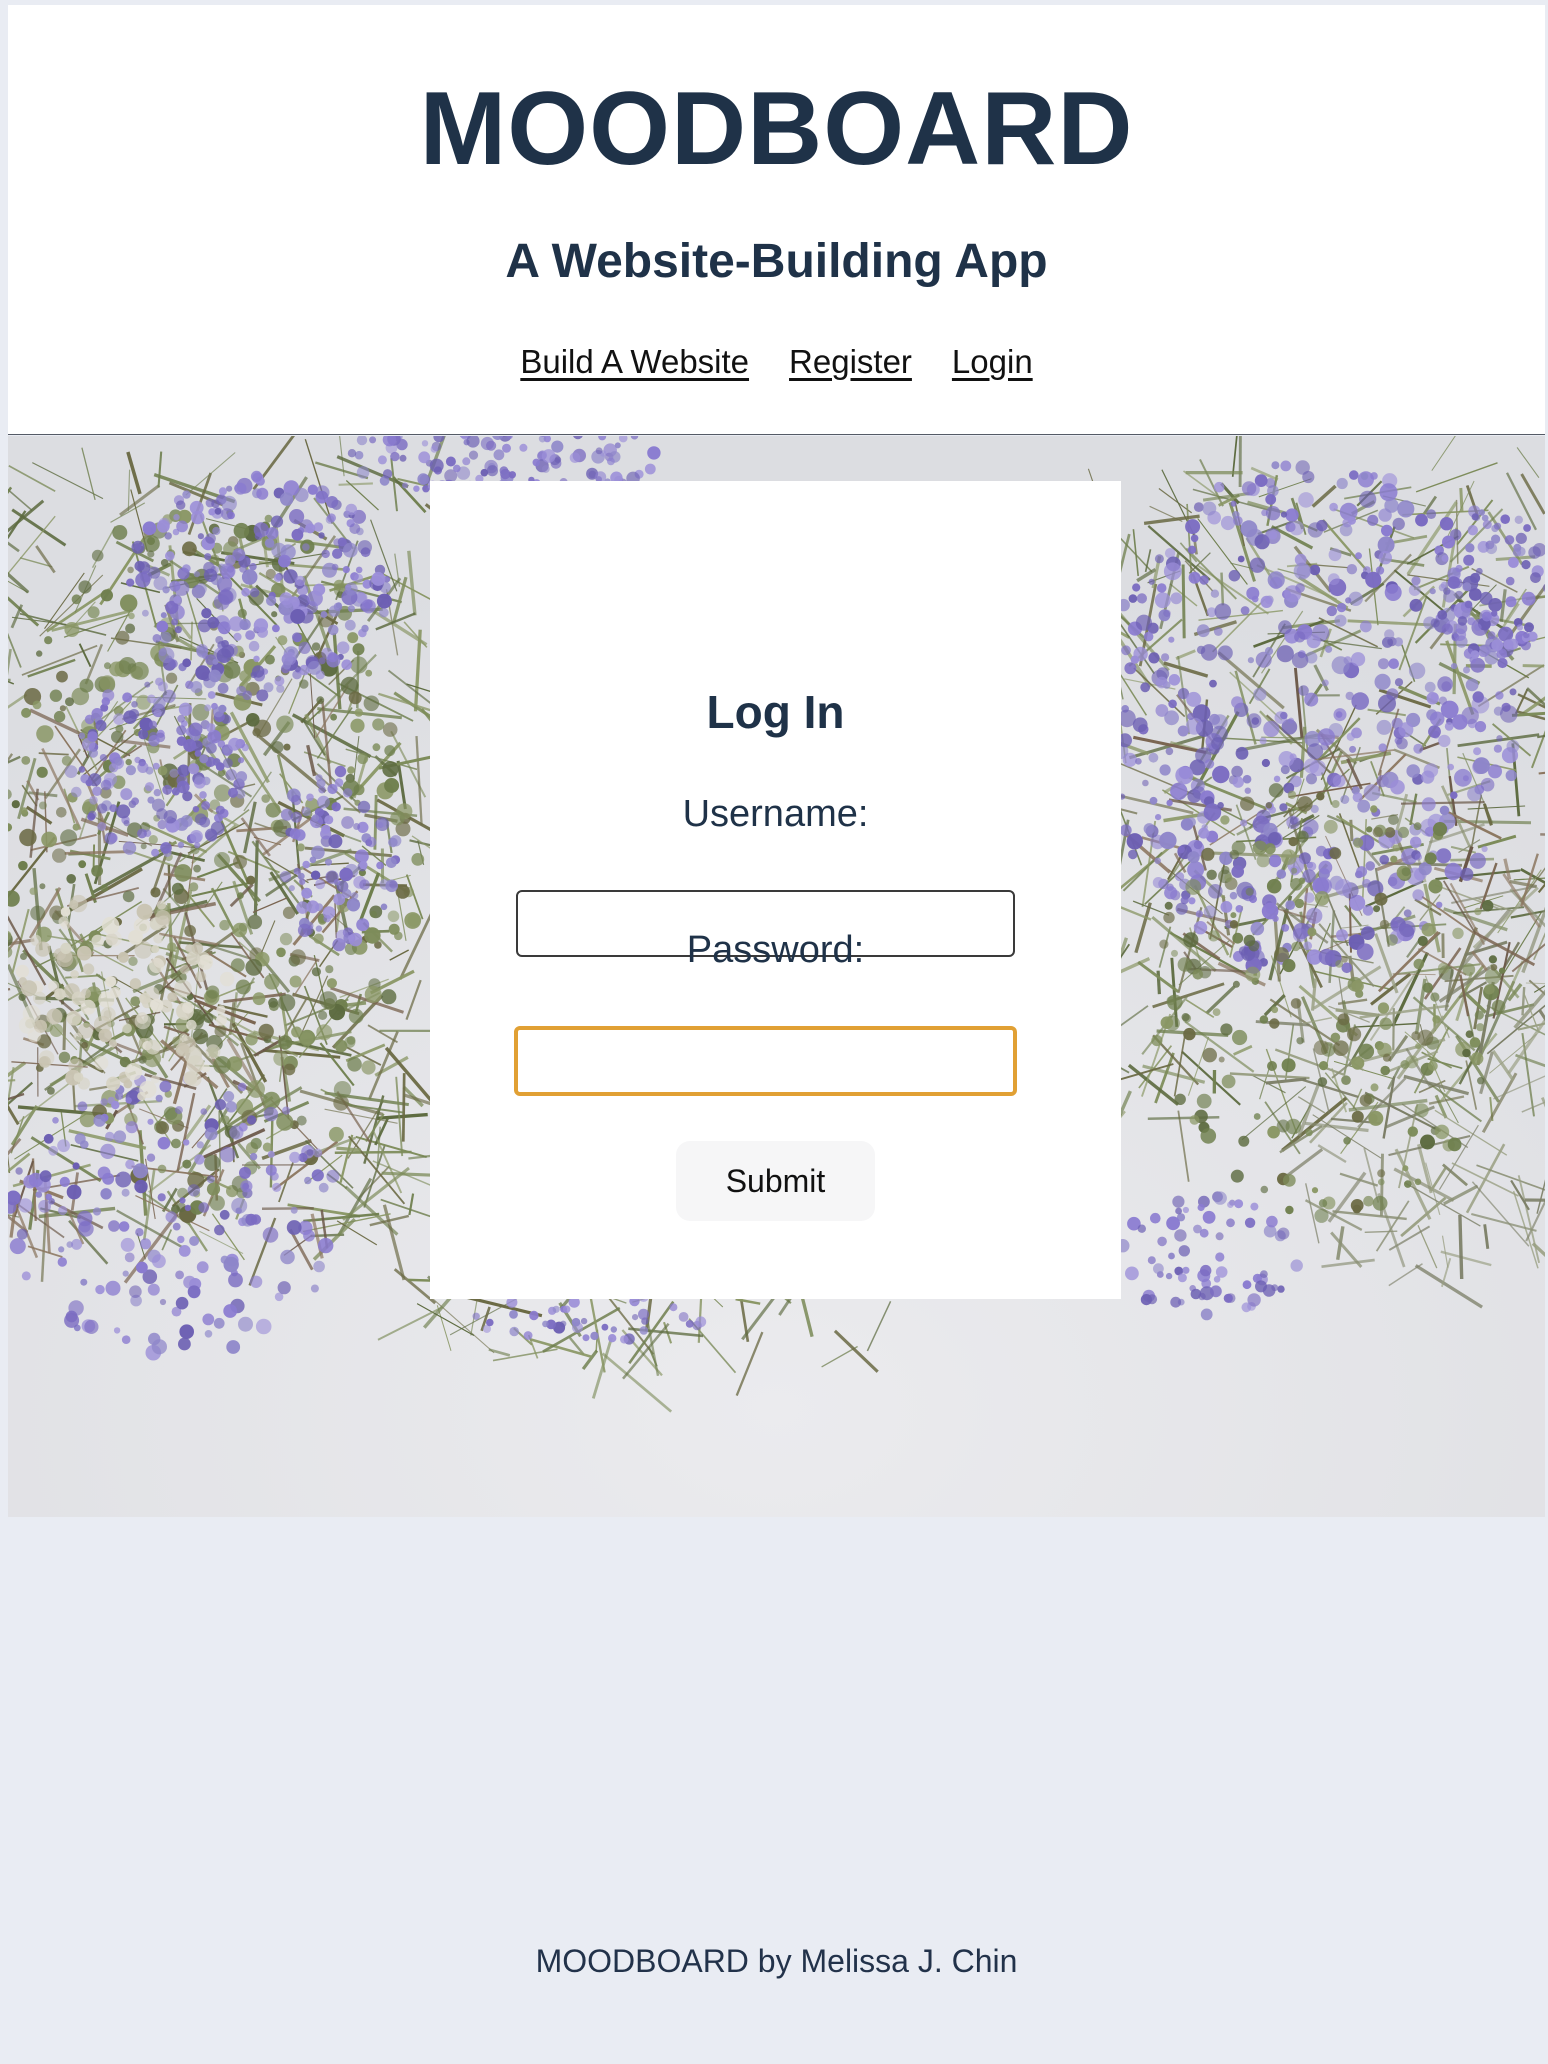  Describe the element at coordinates (775, 814) in the screenshot. I see `username-label: Username:` at that location.